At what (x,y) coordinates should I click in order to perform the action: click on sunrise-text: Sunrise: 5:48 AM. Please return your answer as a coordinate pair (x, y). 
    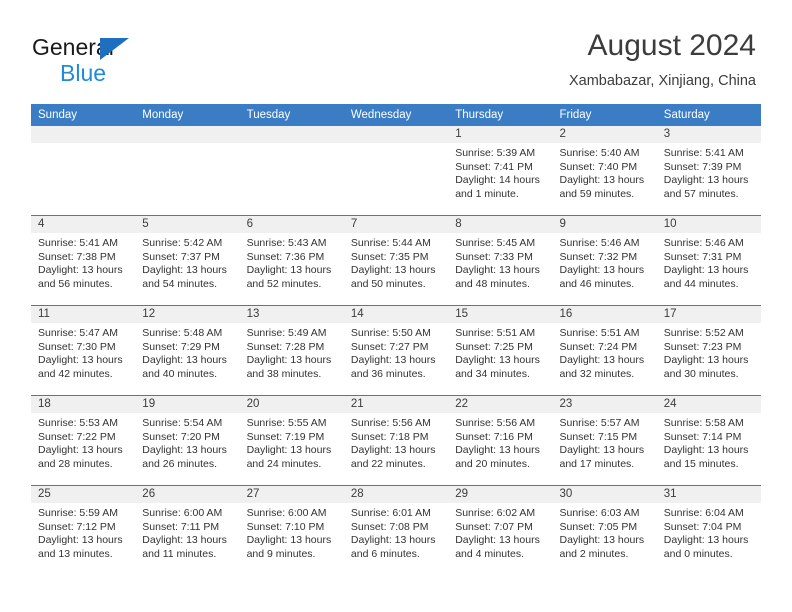
    Looking at the image, I should click on (182, 333).